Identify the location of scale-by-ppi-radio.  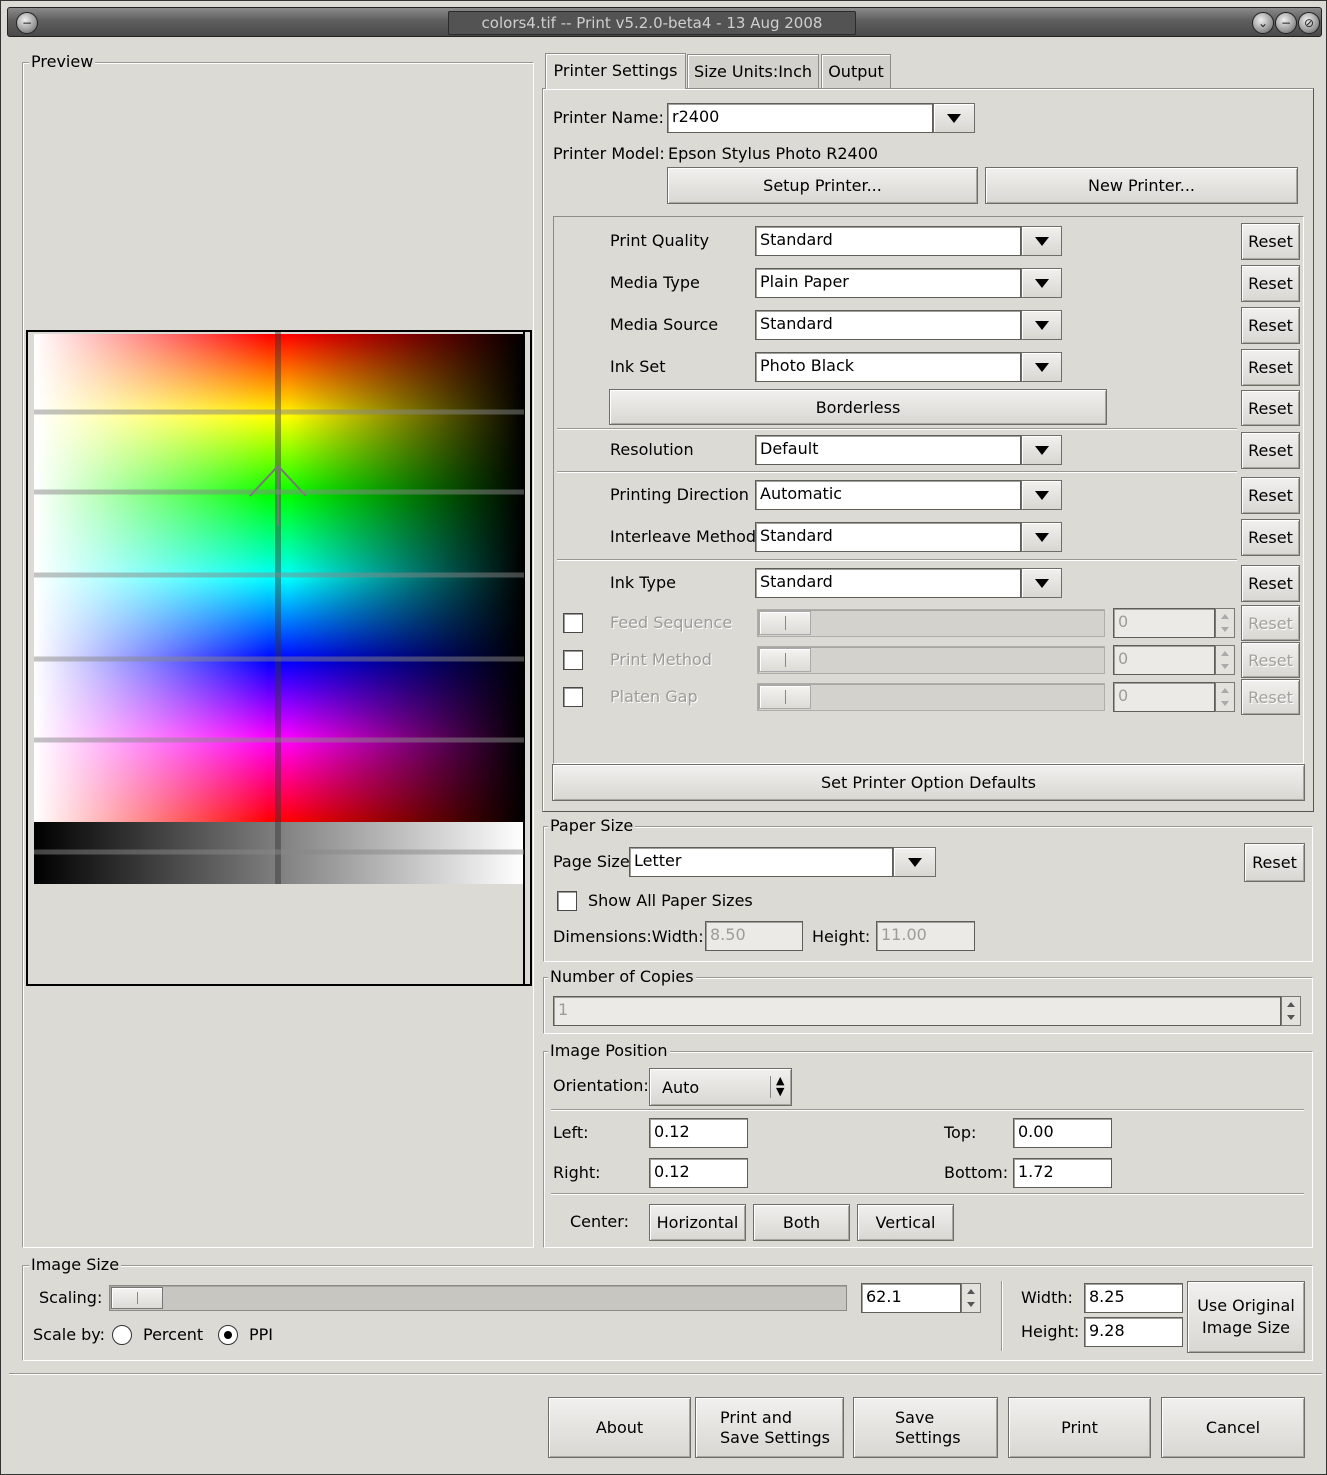
(228, 1335).